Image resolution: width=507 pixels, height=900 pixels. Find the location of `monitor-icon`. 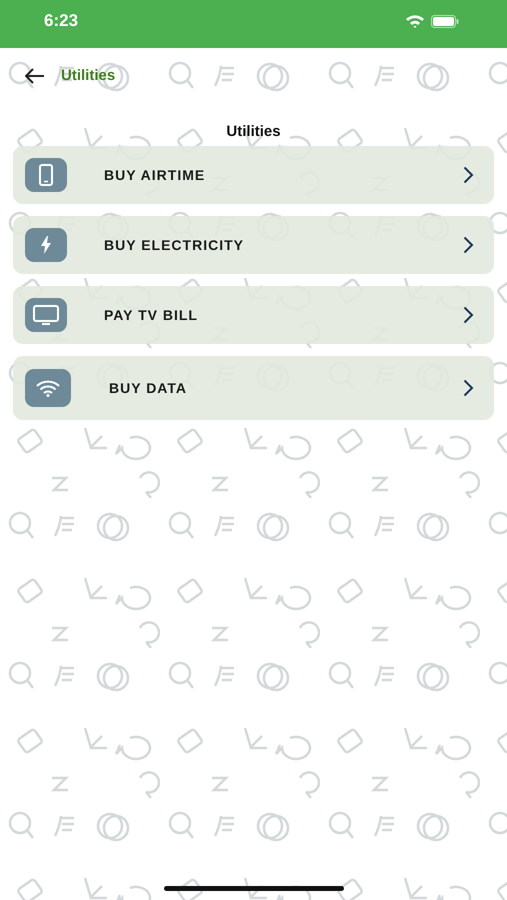

monitor-icon is located at coordinates (46, 315).